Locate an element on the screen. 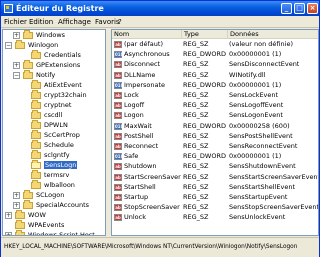 The image size is (320, 257). value-row: 010 Impersonate REG_DWORD 0x00000001 (1) is located at coordinates (215, 85).